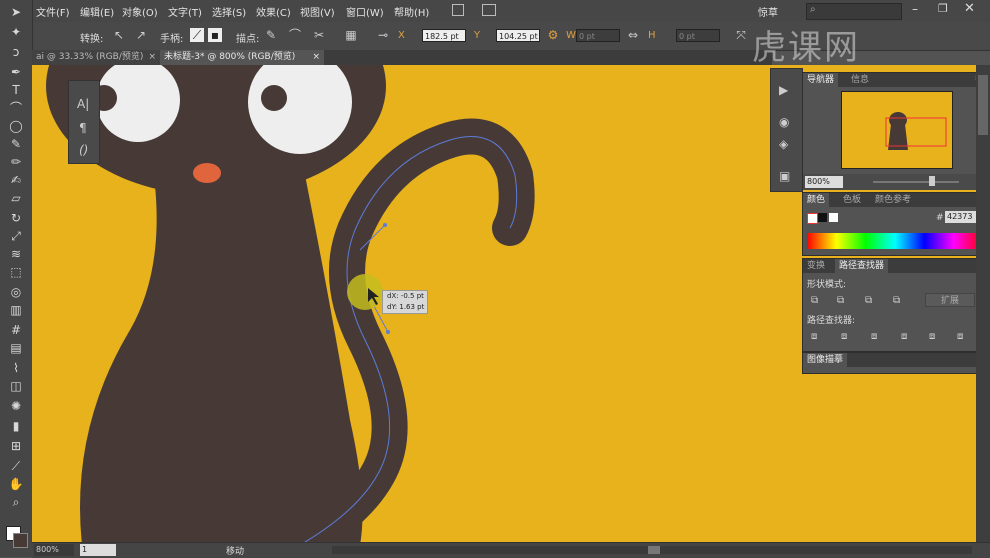 Image resolution: width=990 pixels, height=558 pixels. Describe the element at coordinates (825, 360) in the screenshot. I see `tab-image-trace: 图像描摹` at that location.